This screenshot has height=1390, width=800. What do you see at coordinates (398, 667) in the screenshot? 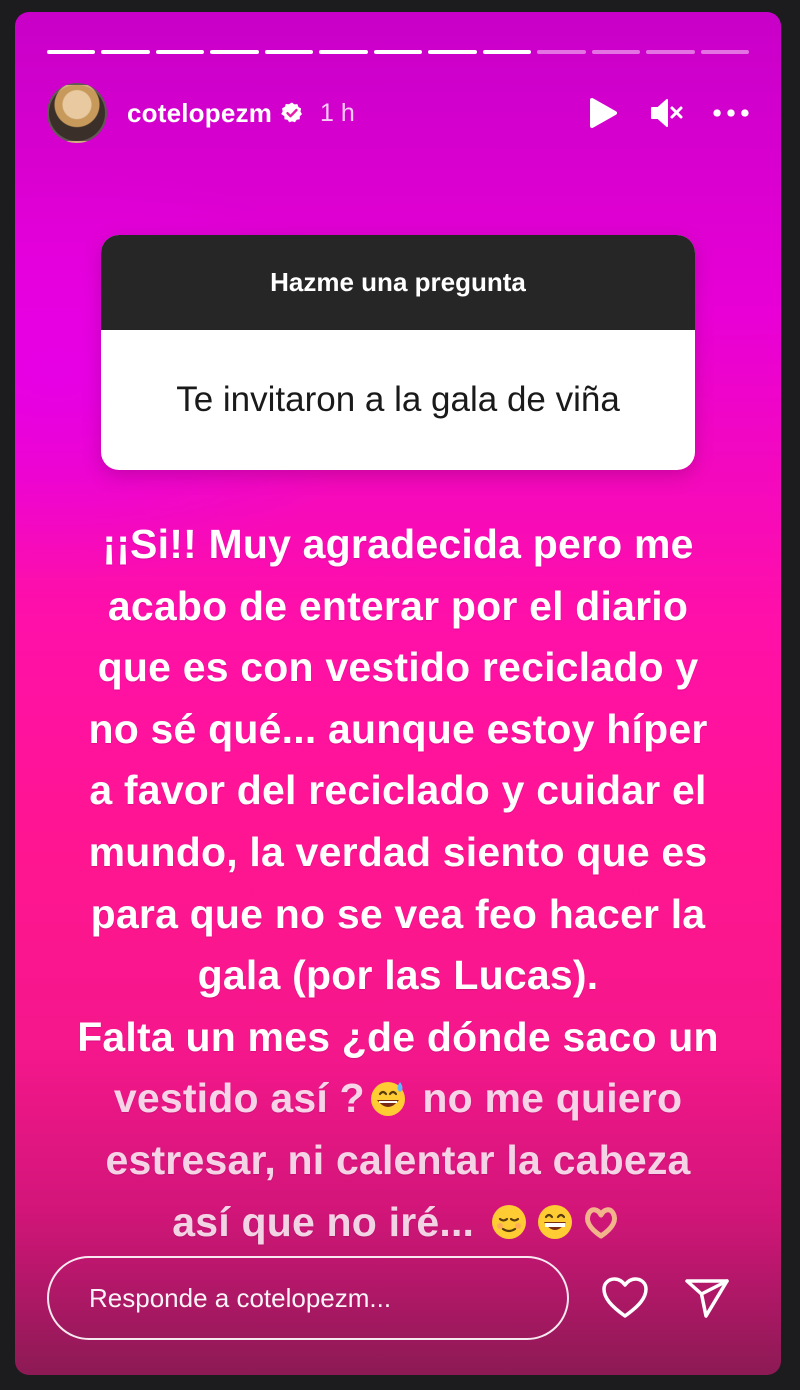
I see `answer-line: que es con vestido reciclado y` at bounding box center [398, 667].